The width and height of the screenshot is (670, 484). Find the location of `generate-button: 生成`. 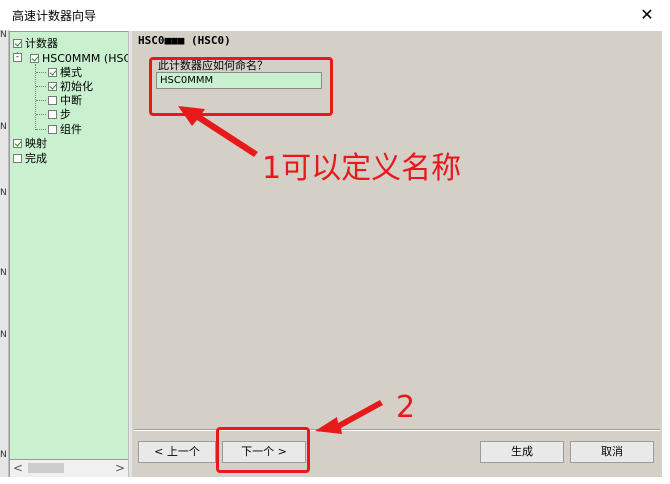

generate-button: 生成 is located at coordinates (522, 452).